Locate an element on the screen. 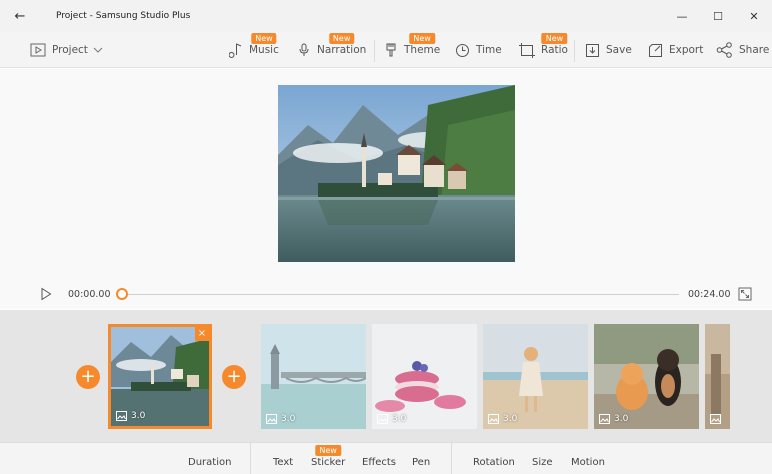 This screenshot has height=474, width=772. playback-bar: 00:00.00 00:24.00 is located at coordinates (386, 295).